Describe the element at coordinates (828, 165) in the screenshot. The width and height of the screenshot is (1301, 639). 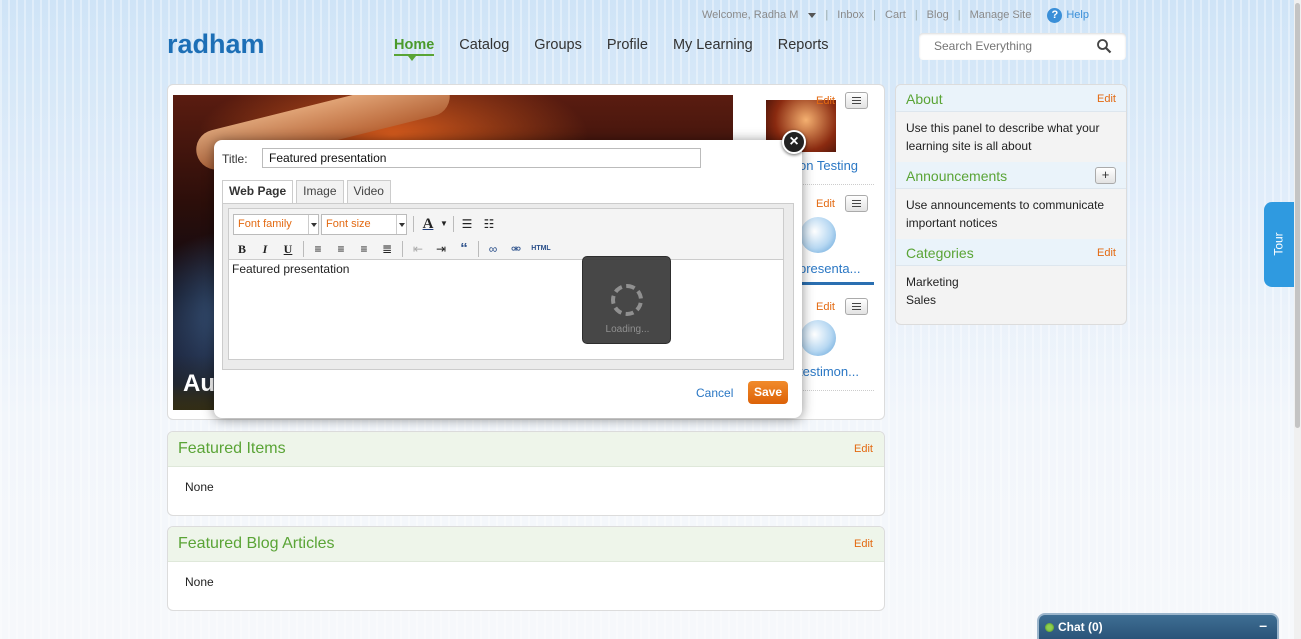
I see `thumb-title: on Testing` at that location.